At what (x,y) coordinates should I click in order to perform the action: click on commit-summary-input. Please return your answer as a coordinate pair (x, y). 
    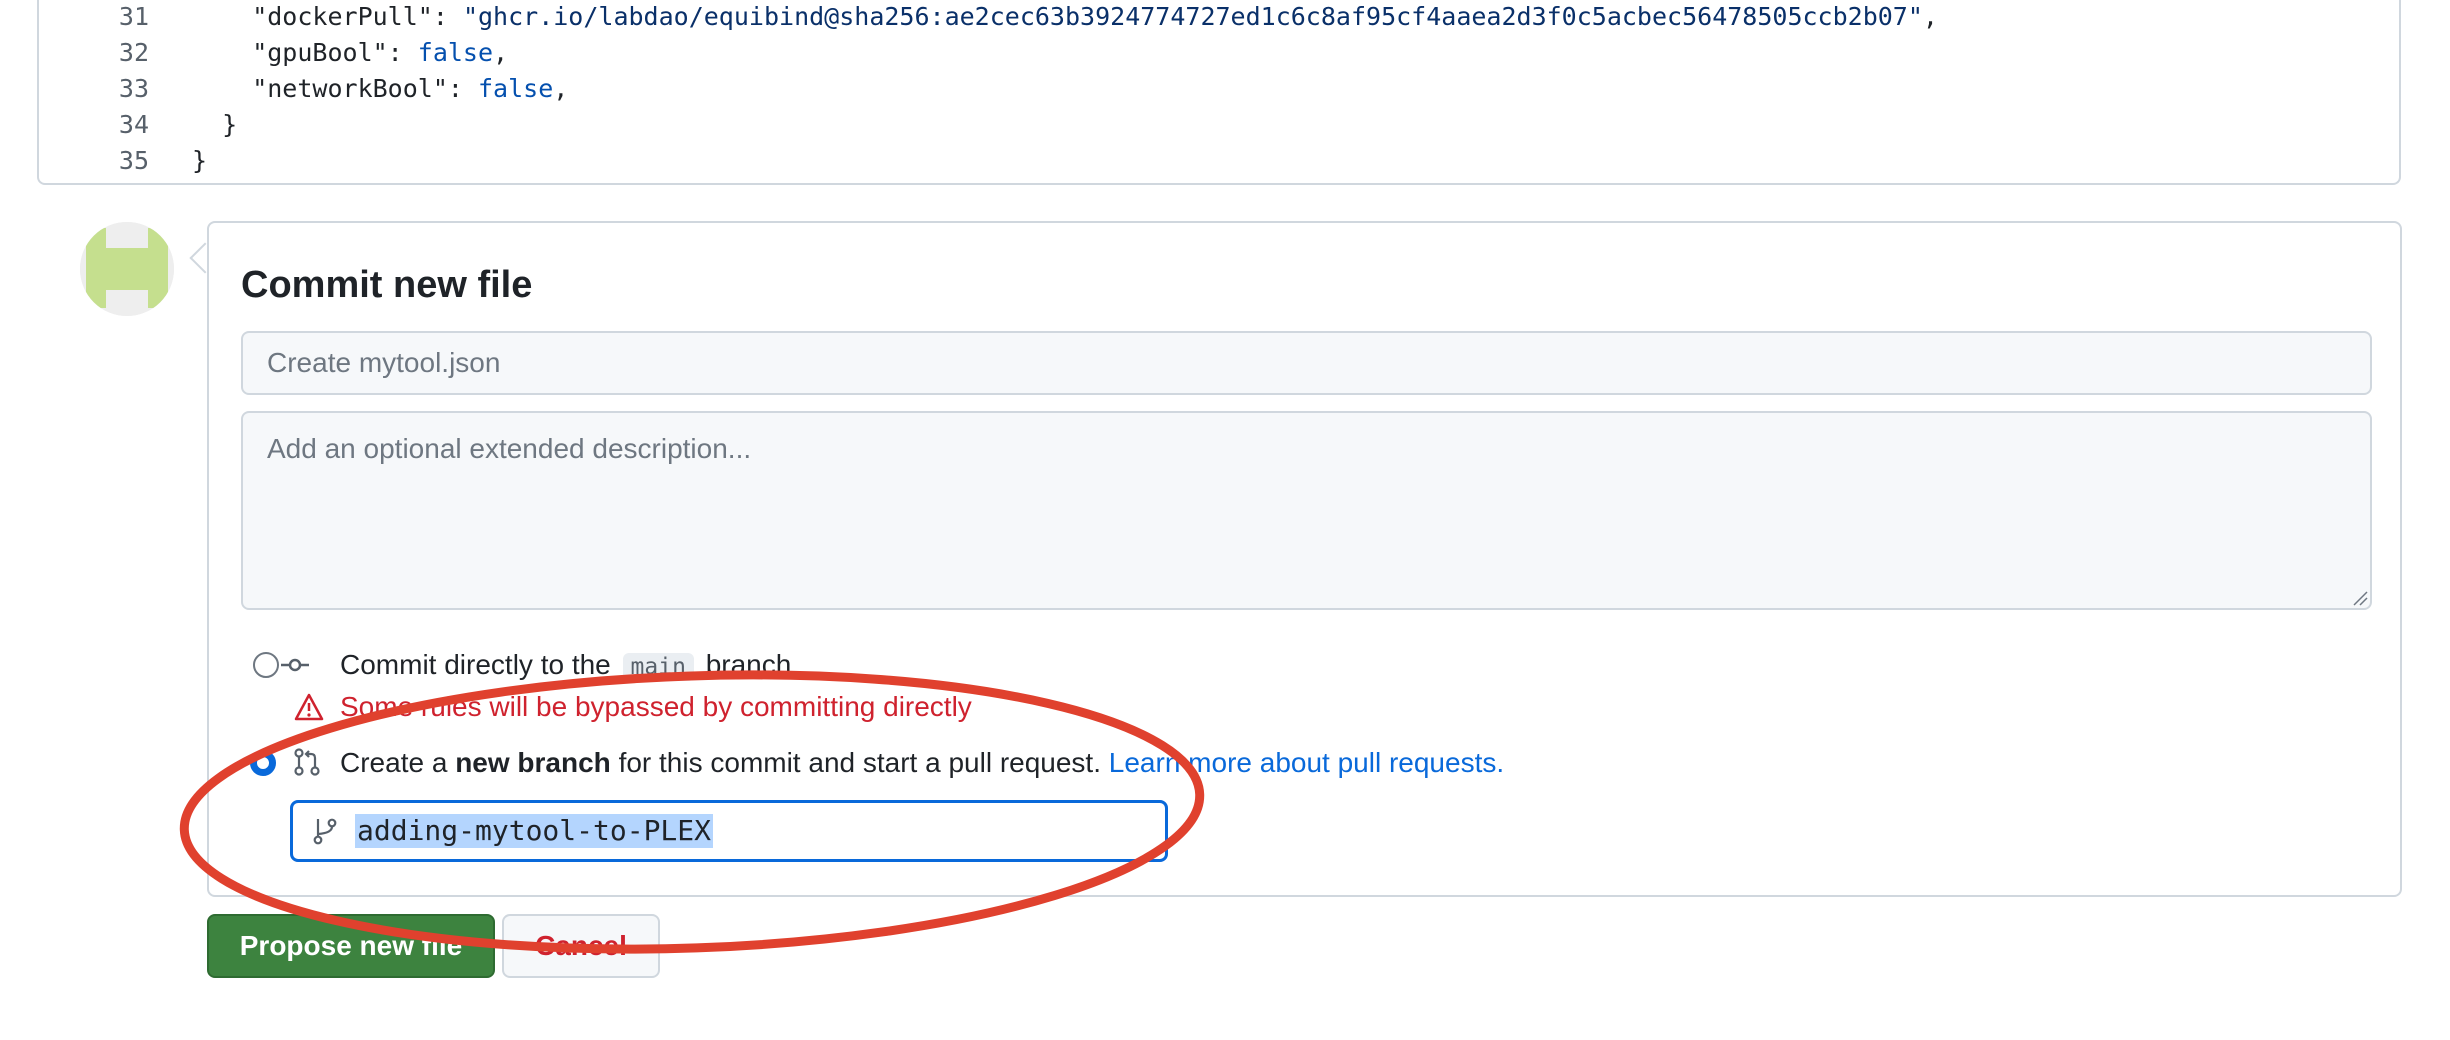
    Looking at the image, I should click on (1306, 363).